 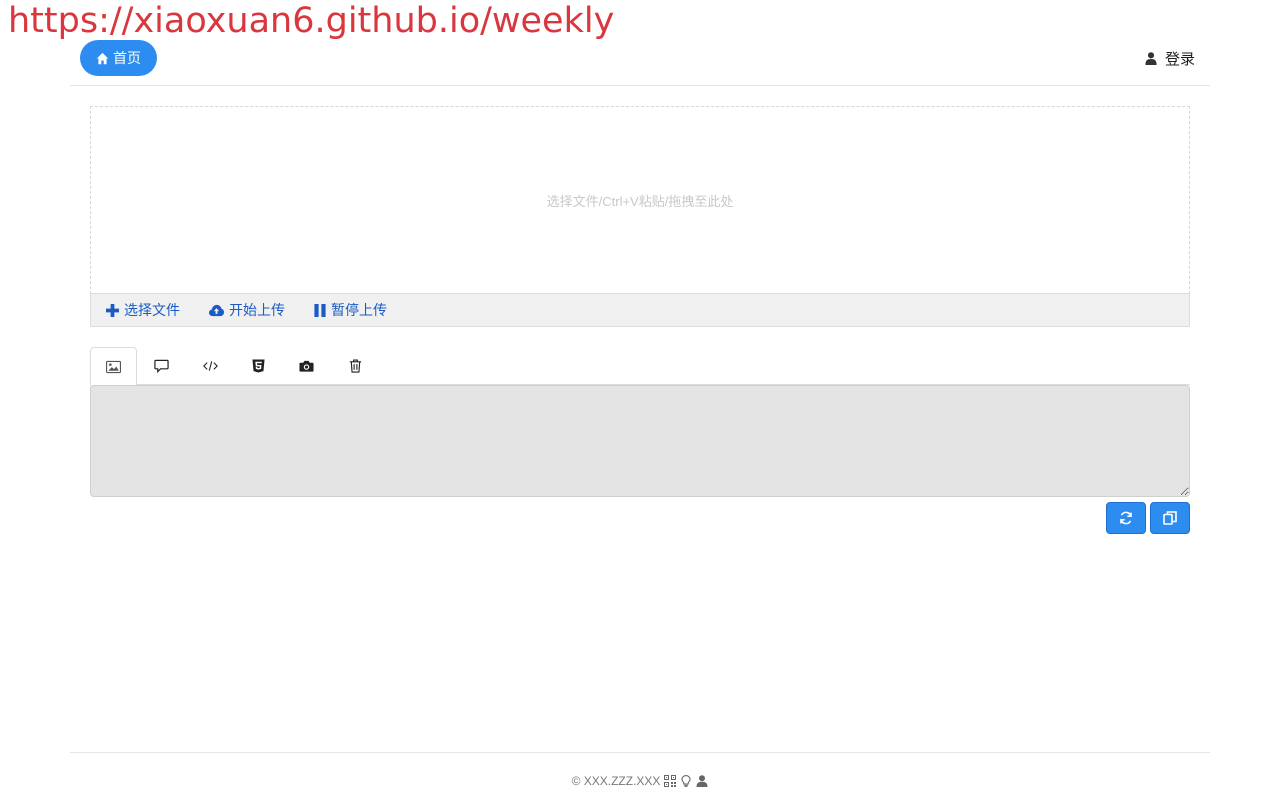 I want to click on footer-divider, so click(x=640, y=752).